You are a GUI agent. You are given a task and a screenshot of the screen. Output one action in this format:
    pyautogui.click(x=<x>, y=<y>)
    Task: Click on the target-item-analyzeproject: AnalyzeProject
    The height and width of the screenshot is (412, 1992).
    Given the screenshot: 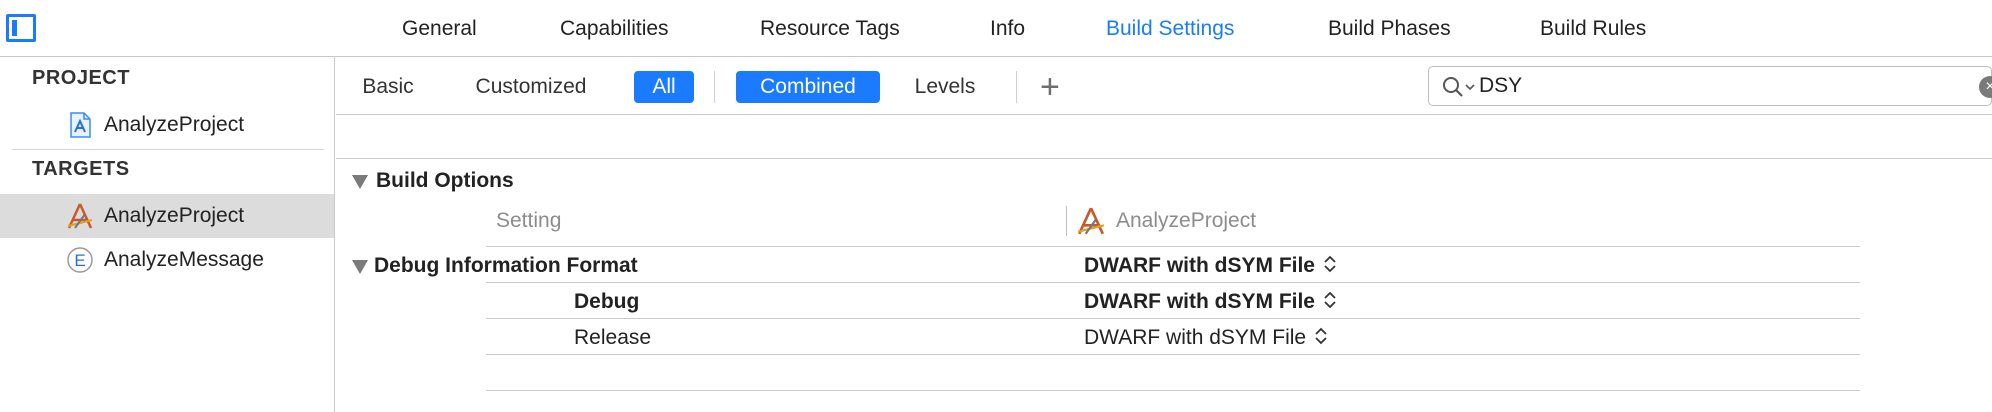 What is the action you would take?
    pyautogui.click(x=167, y=216)
    